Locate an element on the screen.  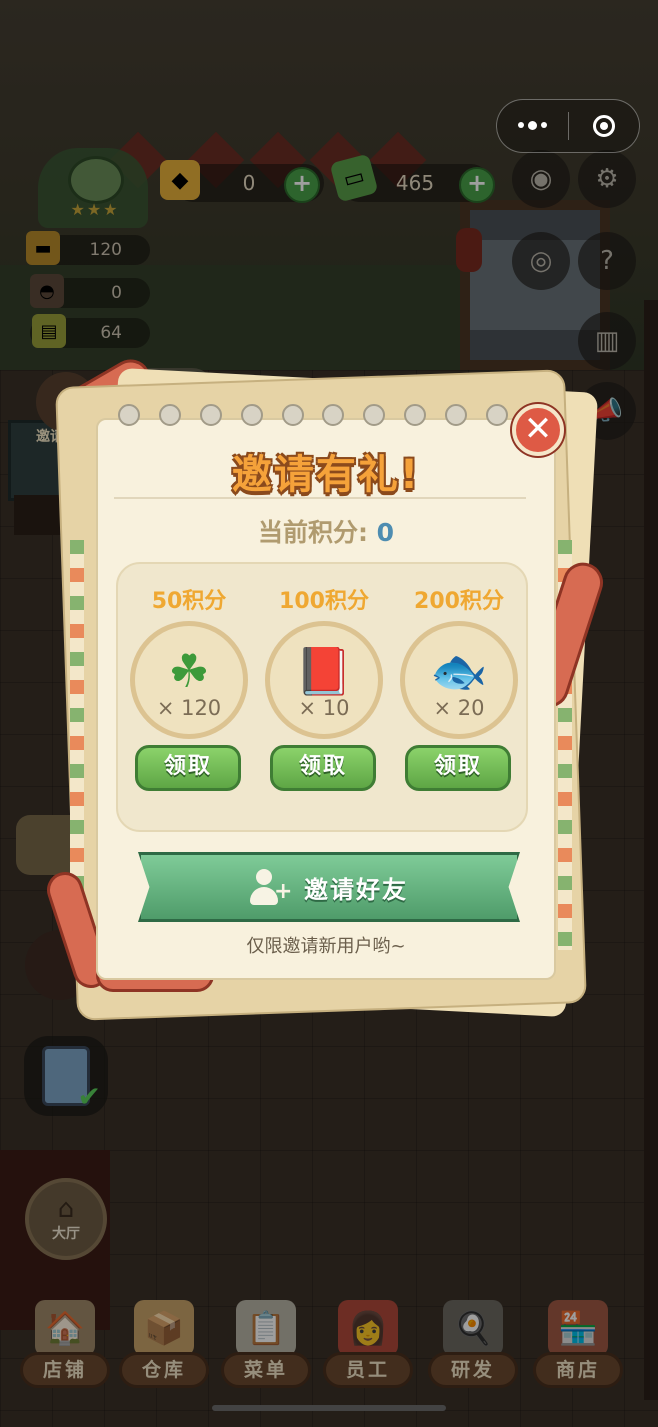
mini-program-capsule is located at coordinates (568, 126).